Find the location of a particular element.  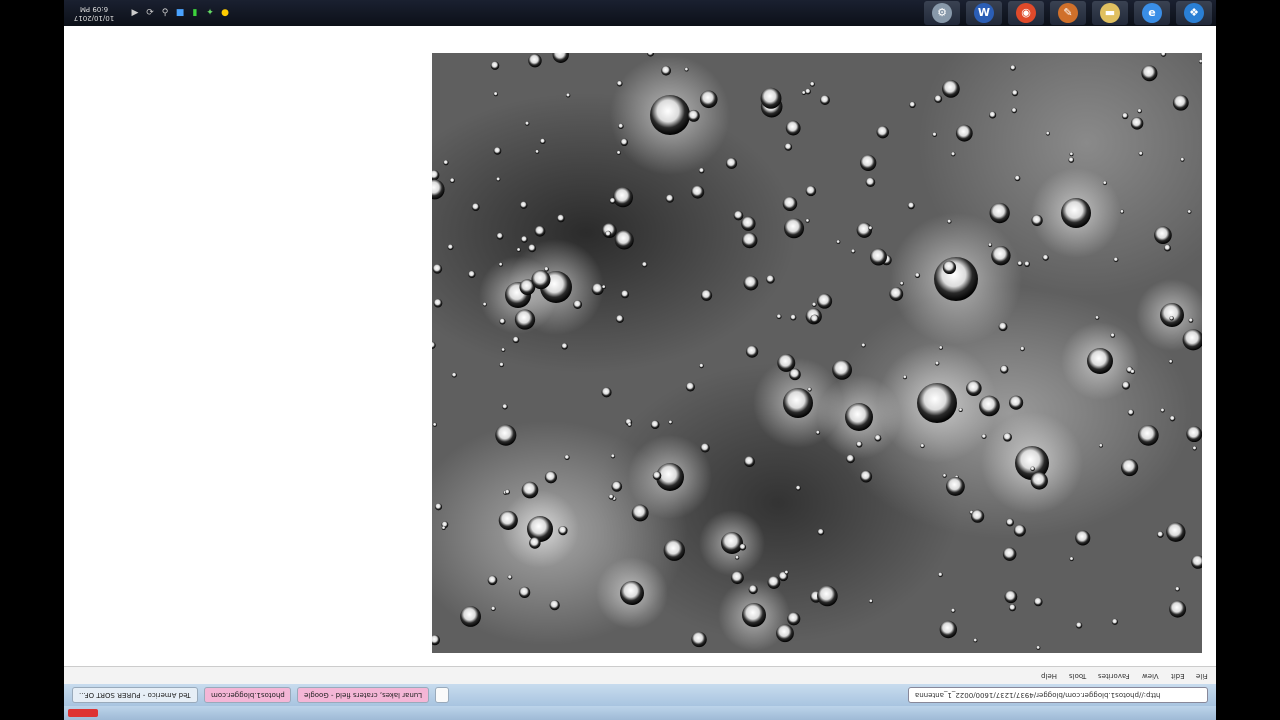

network-icon: ✦ is located at coordinates (210, 13).